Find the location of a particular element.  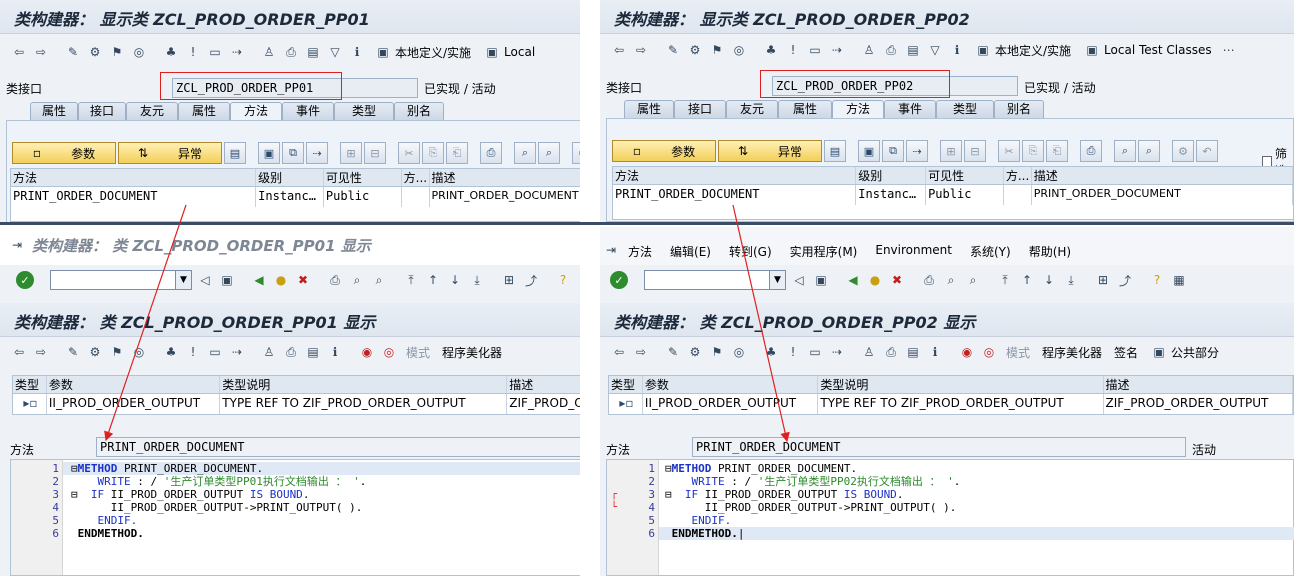

tab-types: 类型 is located at coordinates (965, 109).